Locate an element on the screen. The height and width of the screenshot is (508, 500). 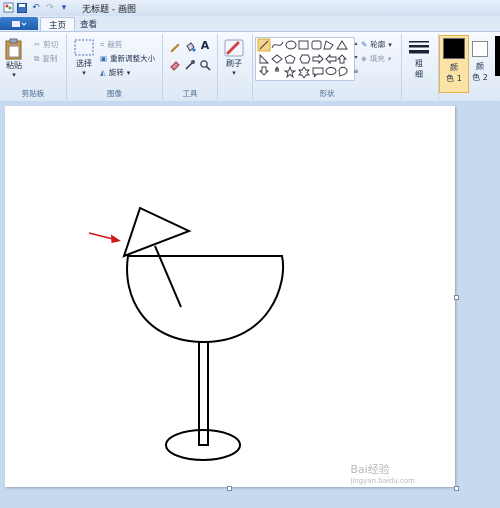
tab-row: 主页 查看 is located at coordinates (250, 24).